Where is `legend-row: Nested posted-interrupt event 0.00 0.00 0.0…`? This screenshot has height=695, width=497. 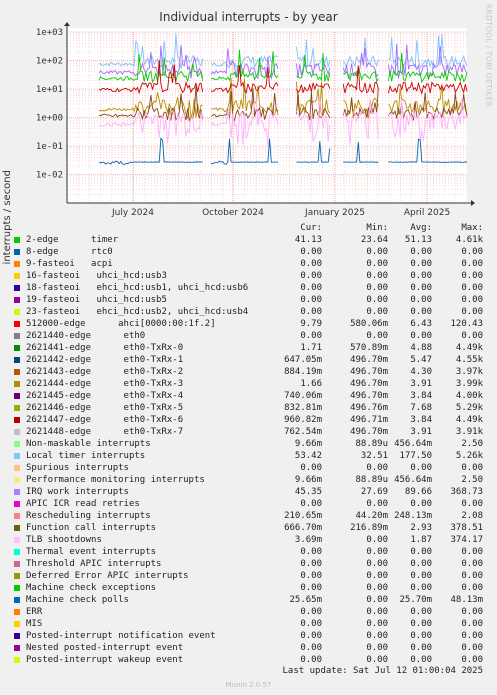 legend-row: Nested posted-interrupt event 0.00 0.00 0.0… is located at coordinates (248, 648).